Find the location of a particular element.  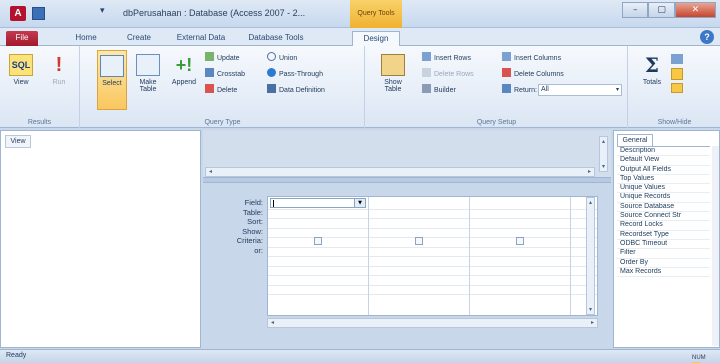

save-icon is located at coordinates (38, 13).